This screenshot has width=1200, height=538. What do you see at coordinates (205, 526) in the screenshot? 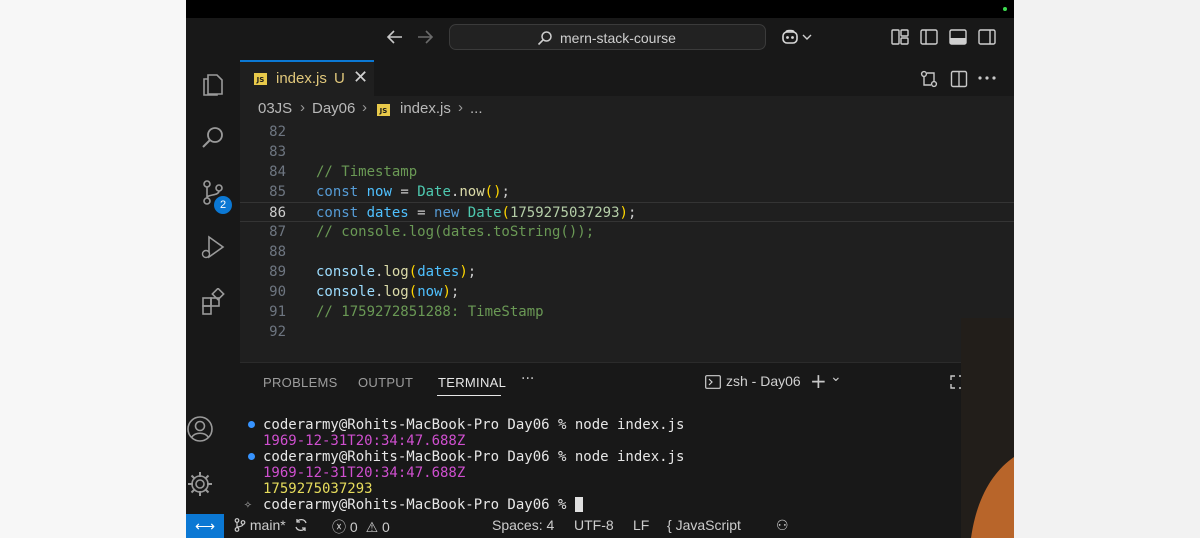
I see `remote-indicator-icon: ⟷` at bounding box center [205, 526].